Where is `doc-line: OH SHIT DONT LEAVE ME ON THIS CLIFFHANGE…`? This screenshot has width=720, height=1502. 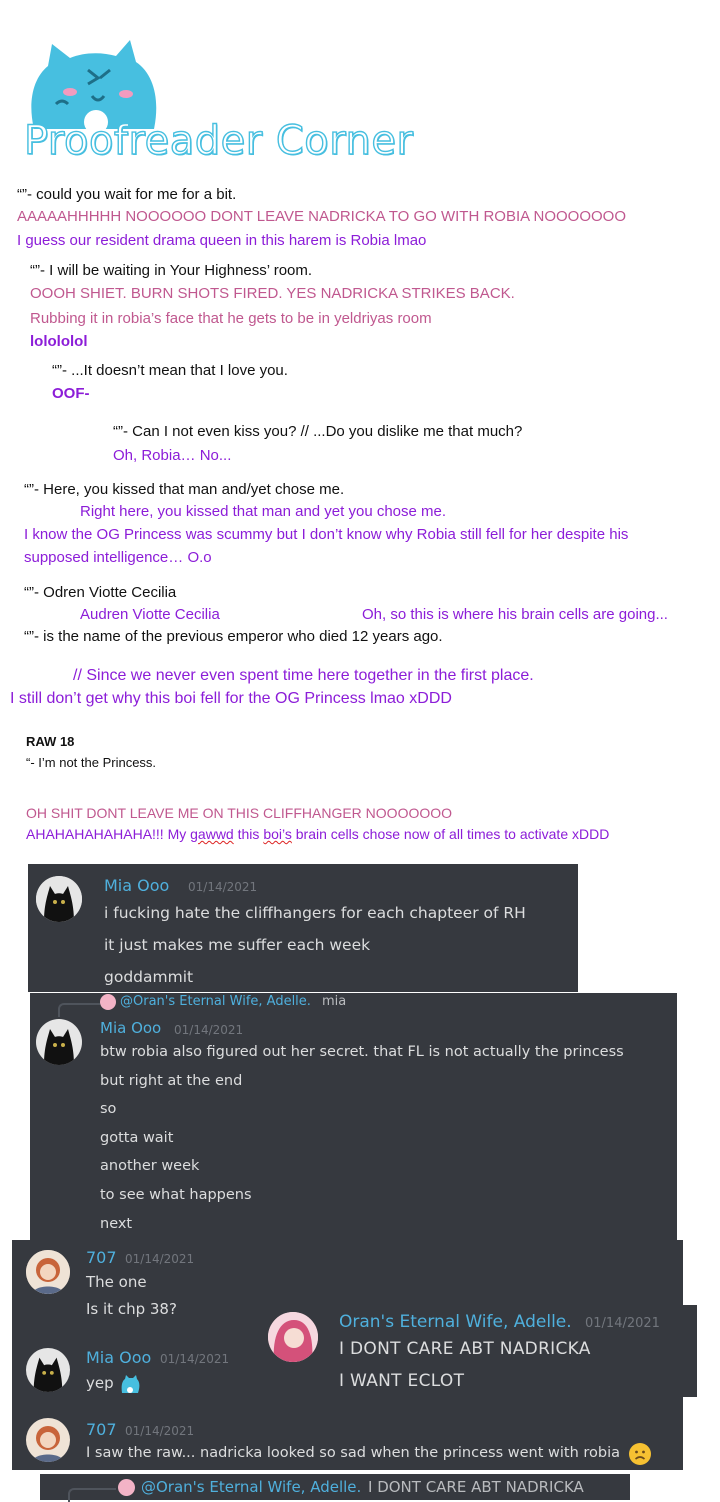
doc-line: OH SHIT DONT LEAVE ME ON THIS CLIFFHANGE… is located at coordinates (239, 813).